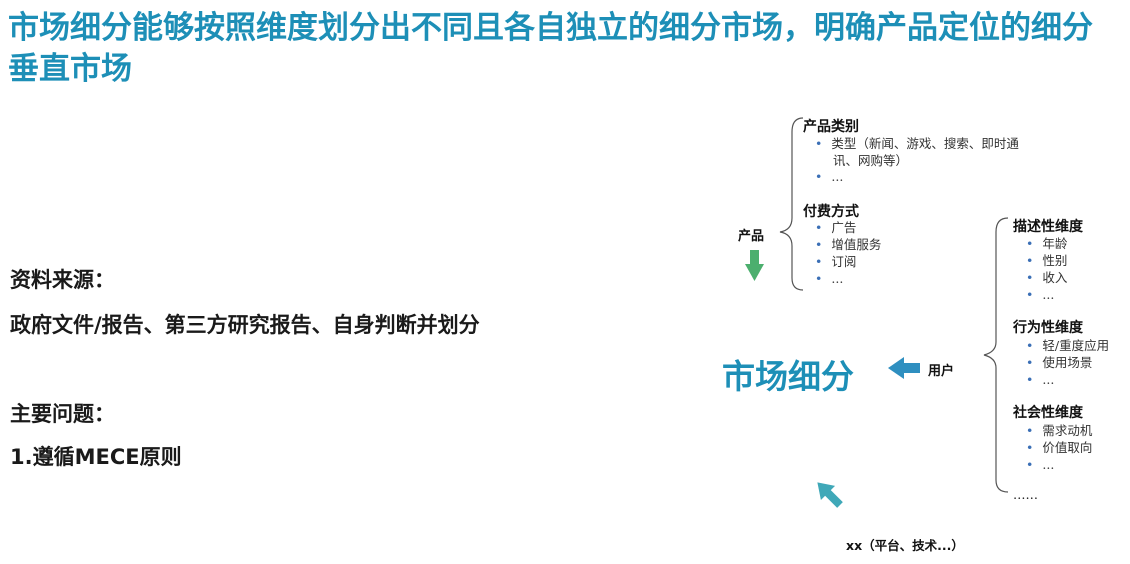 The image size is (1130, 564). Describe the element at coordinates (1048, 413) in the screenshot. I see `user-group-heading: 社会性维度` at that location.